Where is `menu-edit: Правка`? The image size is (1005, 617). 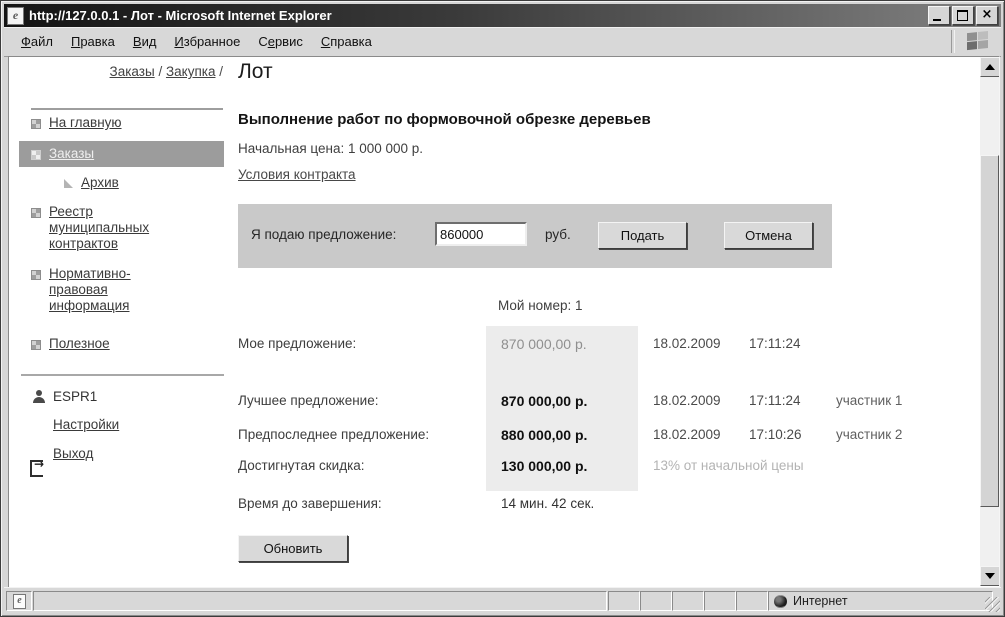
menu-edit: Правка is located at coordinates (93, 41).